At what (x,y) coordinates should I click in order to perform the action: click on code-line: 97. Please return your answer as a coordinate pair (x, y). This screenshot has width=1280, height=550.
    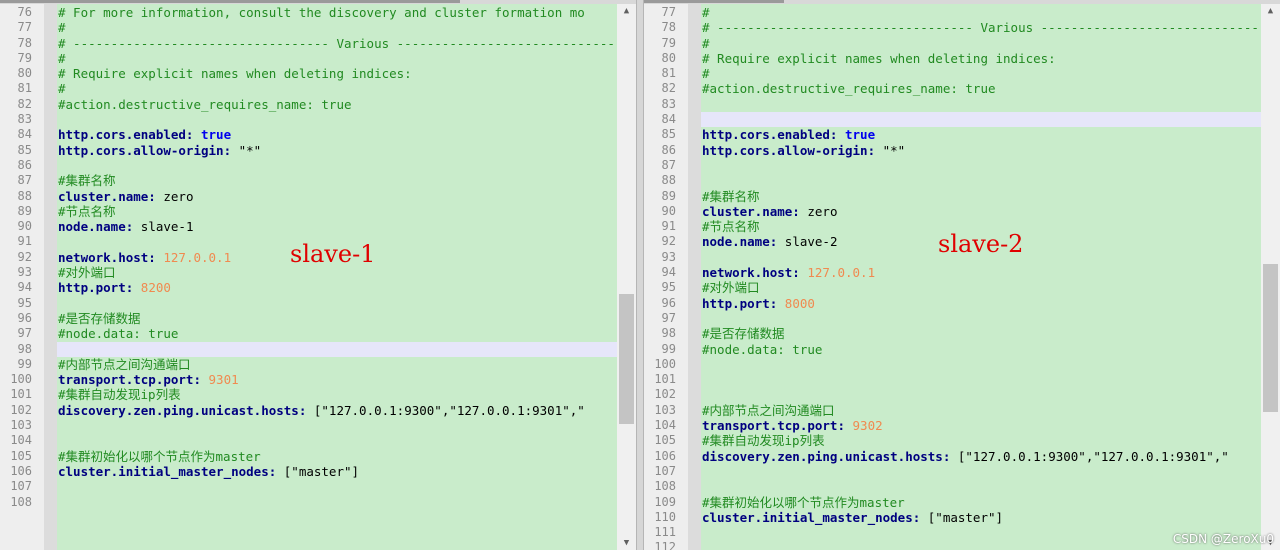
    Looking at the image, I should click on (952, 318).